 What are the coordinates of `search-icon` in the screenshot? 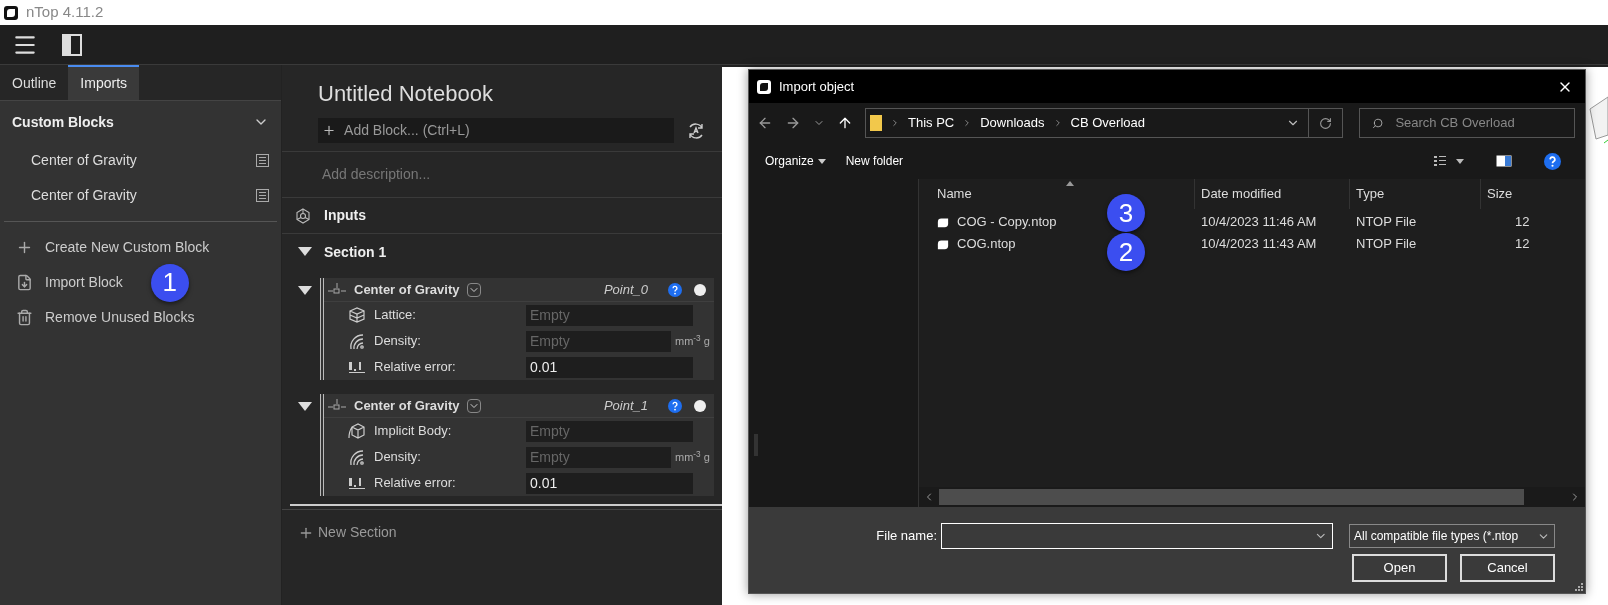 It's located at (1378, 123).